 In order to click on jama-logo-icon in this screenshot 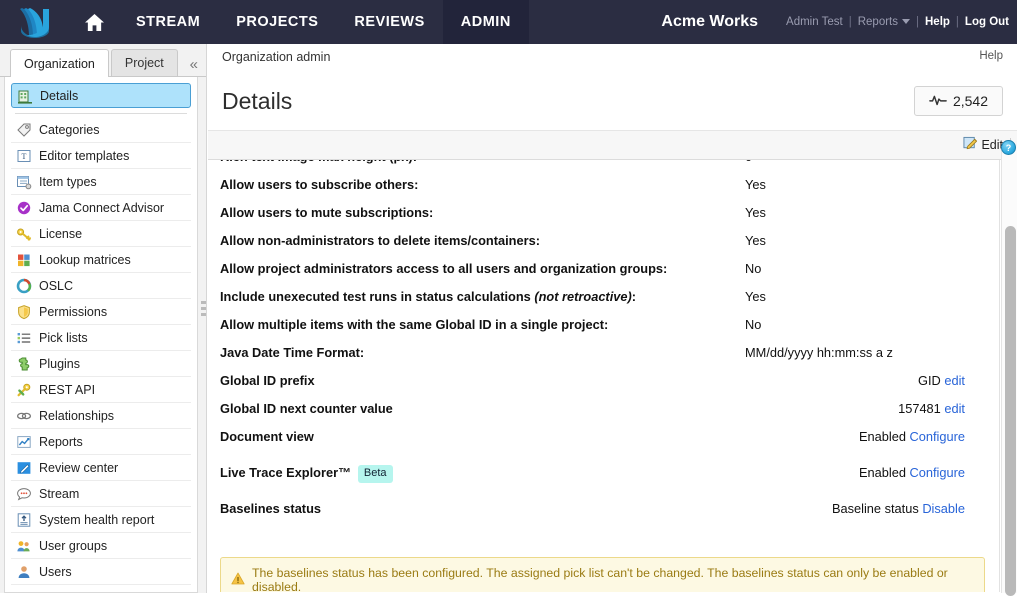, I will do `click(35, 22)`.